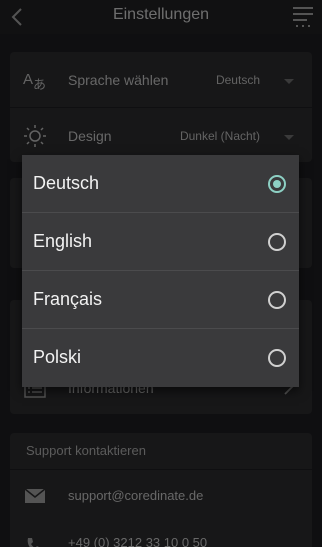 The width and height of the screenshot is (322, 547). I want to click on option-label: Deutsch, so click(66, 183).